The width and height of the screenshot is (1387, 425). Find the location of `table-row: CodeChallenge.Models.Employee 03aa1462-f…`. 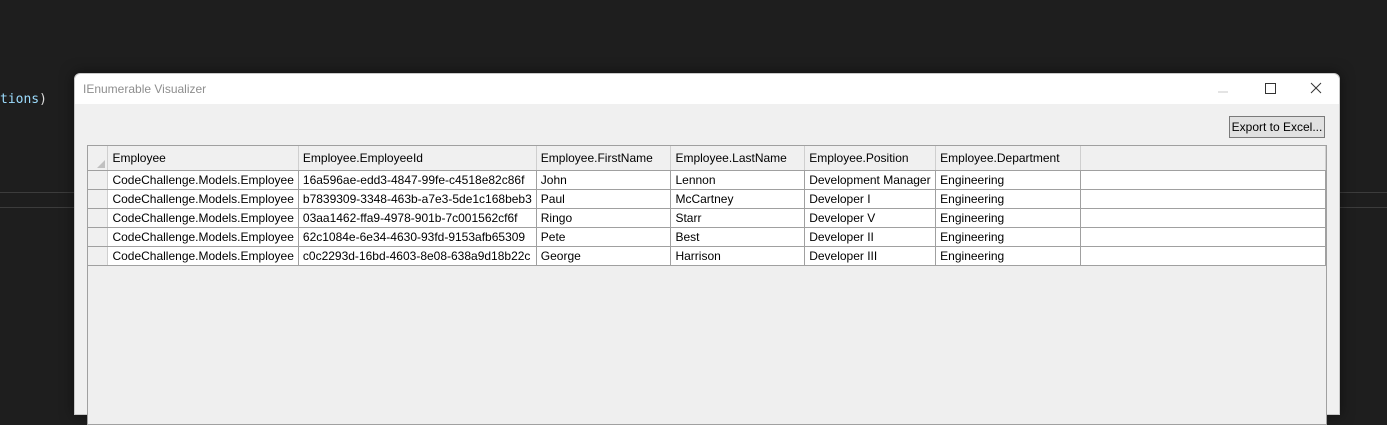

table-row: CodeChallenge.Models.Employee 03aa1462-f… is located at coordinates (707, 218).